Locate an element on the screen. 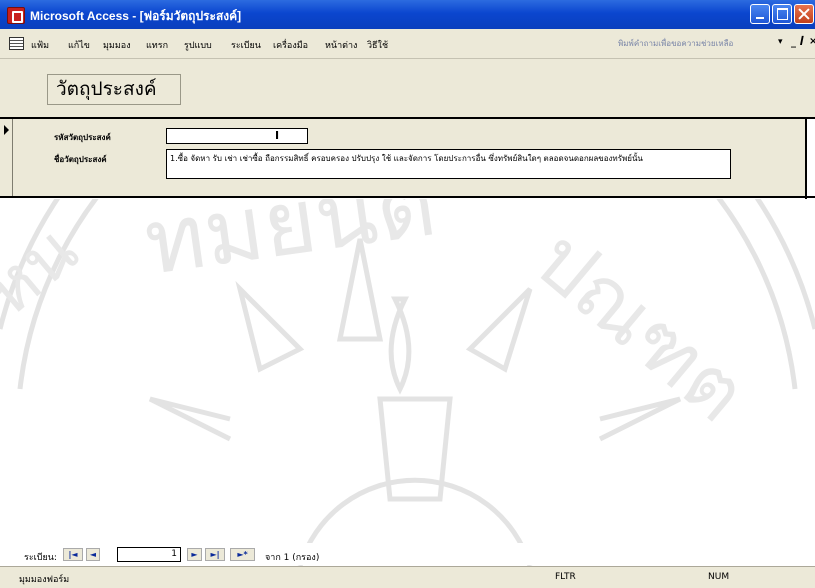 Image resolution: width=815 pixels, height=588 pixels. watermark-left-text: หน is located at coordinates (46, 270).